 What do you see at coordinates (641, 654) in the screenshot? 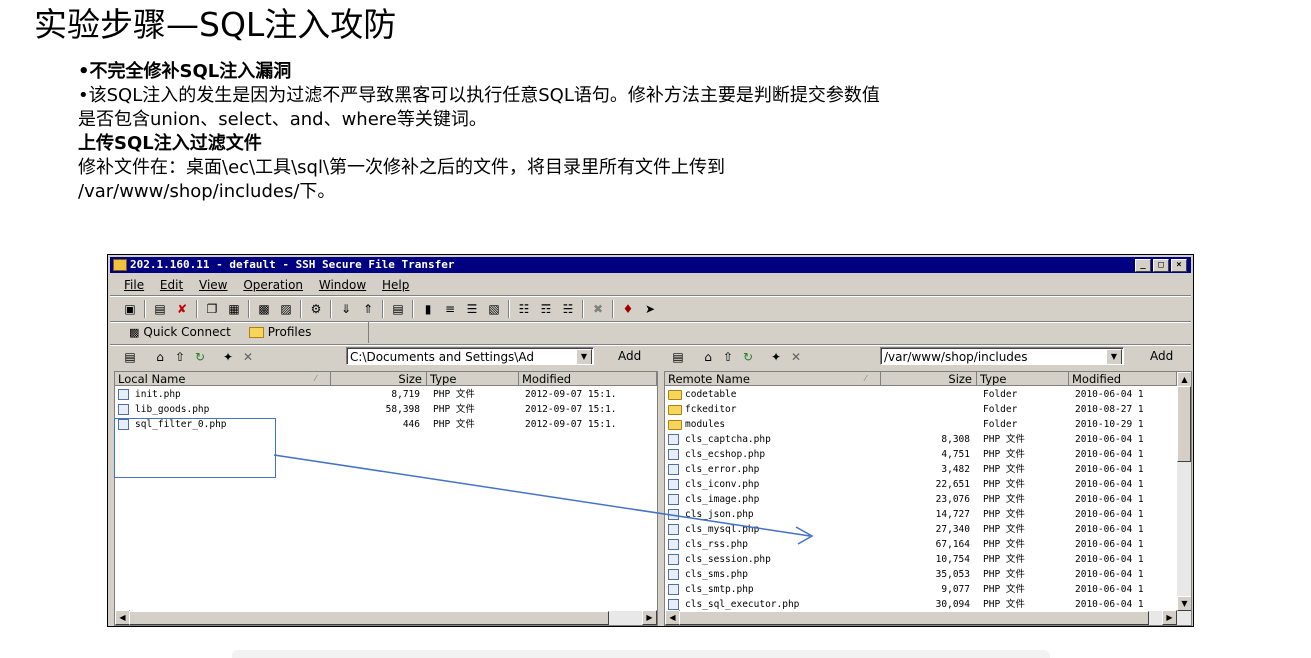
I see `bottom-bar` at bounding box center [641, 654].